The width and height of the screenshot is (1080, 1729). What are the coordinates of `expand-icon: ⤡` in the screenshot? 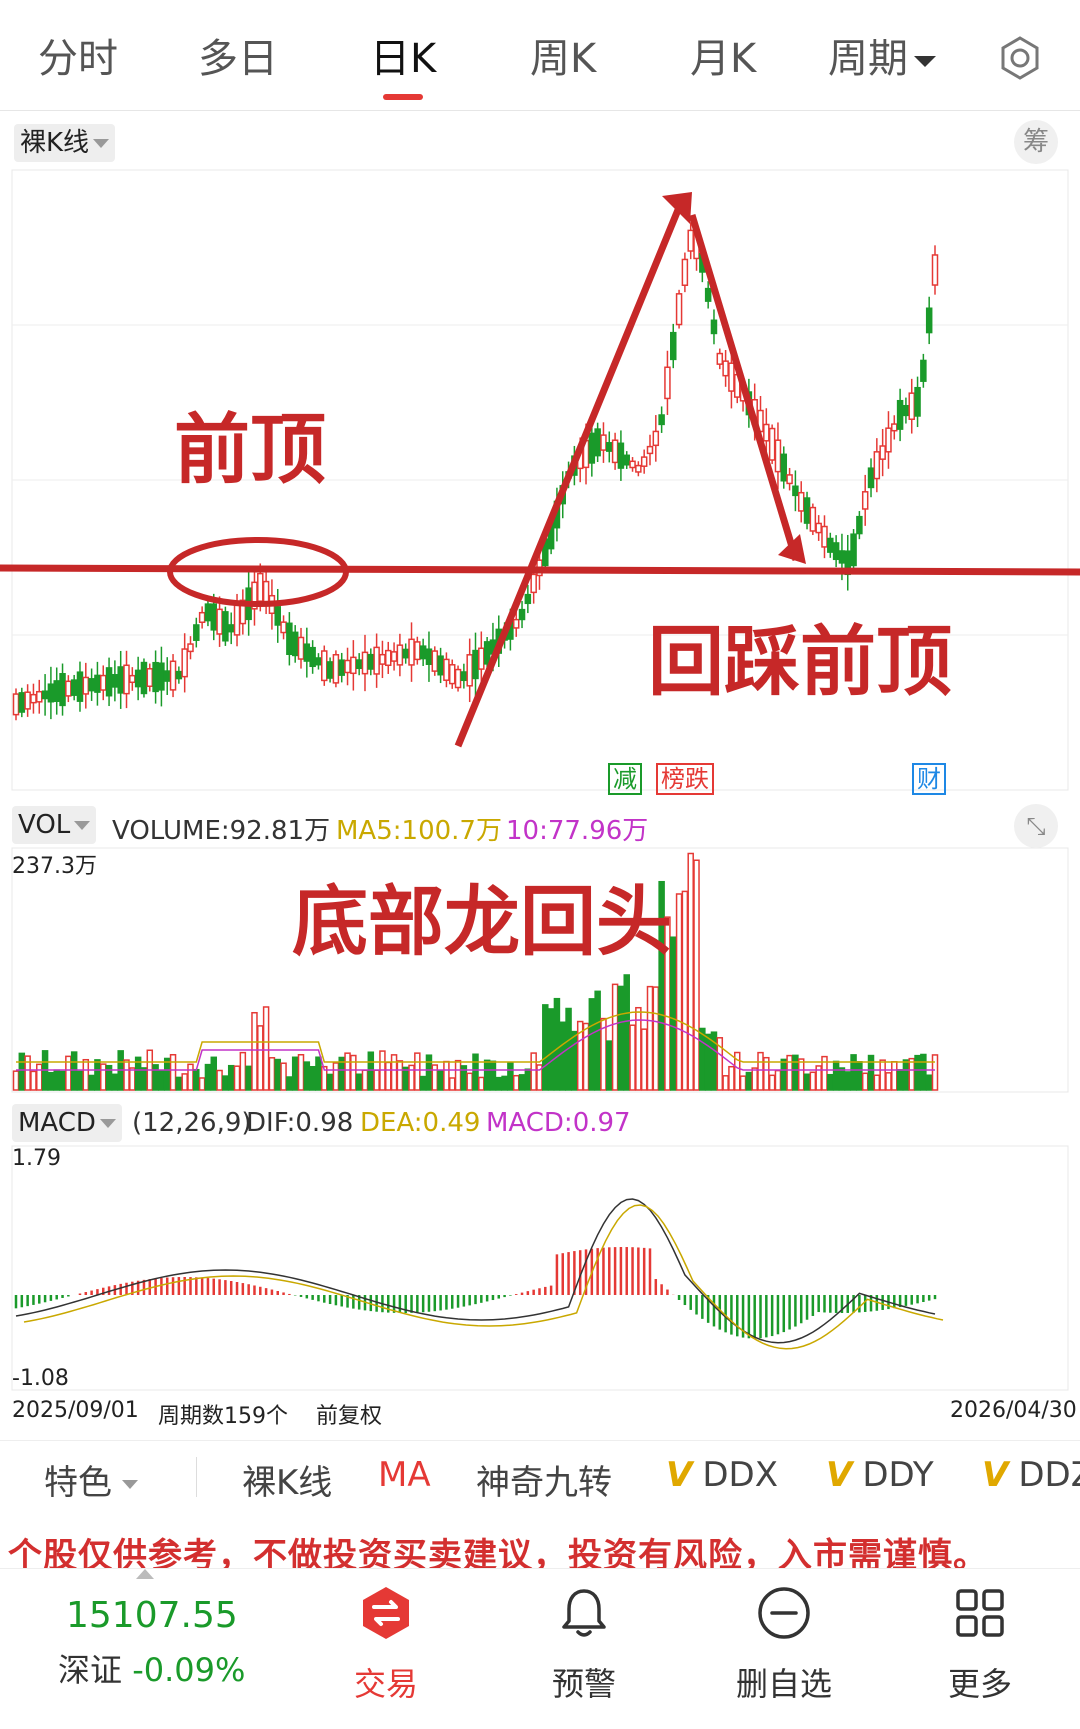 It's located at (1036, 826).